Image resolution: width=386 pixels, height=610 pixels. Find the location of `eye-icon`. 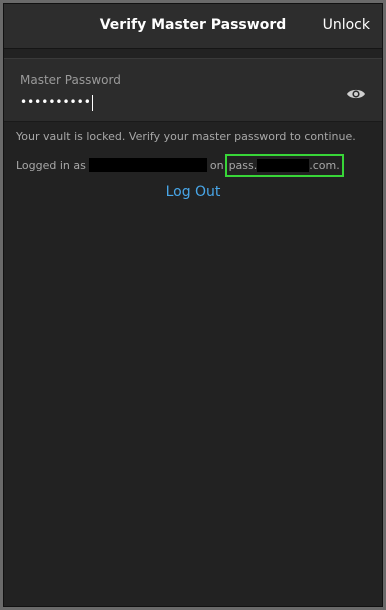

eye-icon is located at coordinates (356, 93).